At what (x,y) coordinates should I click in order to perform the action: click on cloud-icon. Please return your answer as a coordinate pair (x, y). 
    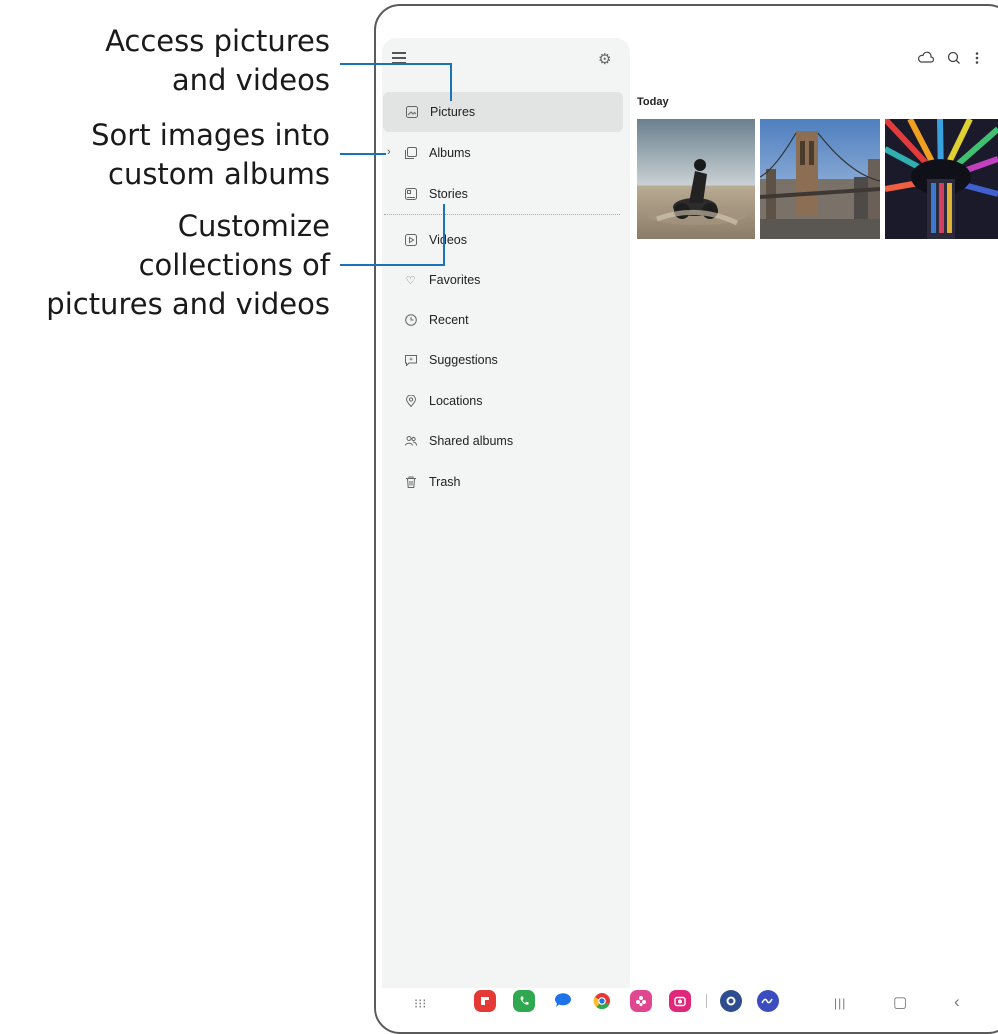
    Looking at the image, I should click on (926, 60).